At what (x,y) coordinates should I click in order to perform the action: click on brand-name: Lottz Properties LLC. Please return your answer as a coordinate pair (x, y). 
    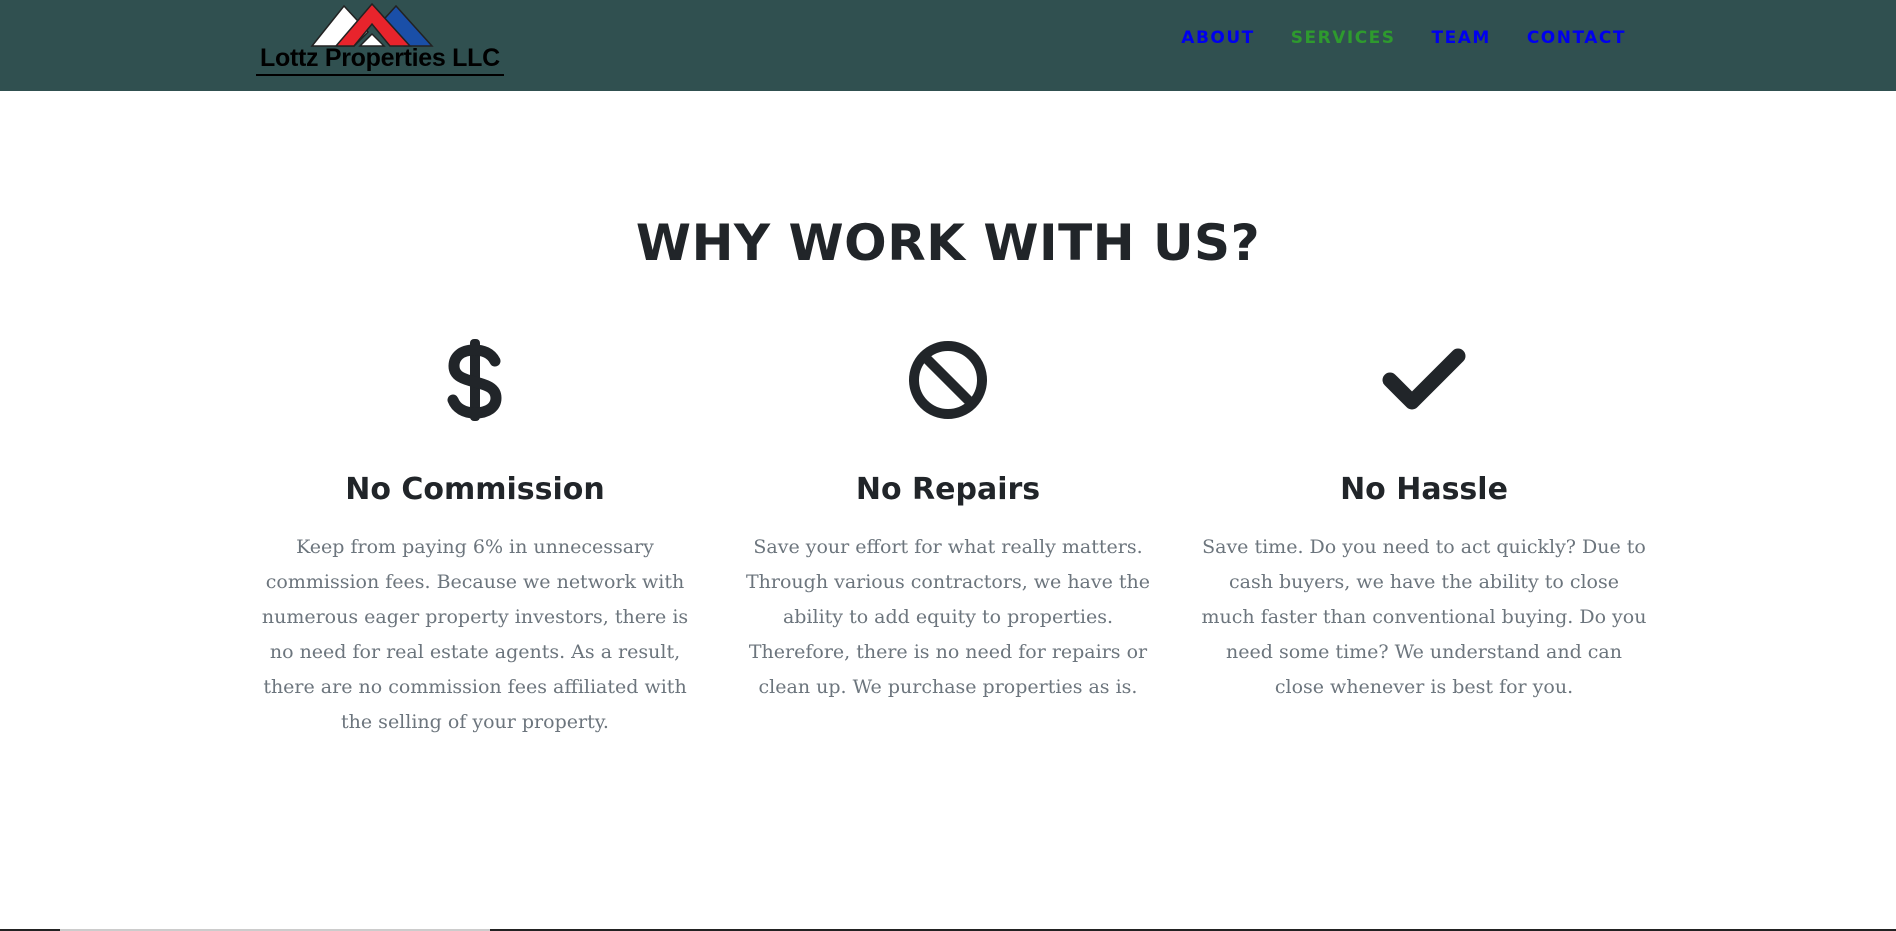
    Looking at the image, I should click on (380, 58).